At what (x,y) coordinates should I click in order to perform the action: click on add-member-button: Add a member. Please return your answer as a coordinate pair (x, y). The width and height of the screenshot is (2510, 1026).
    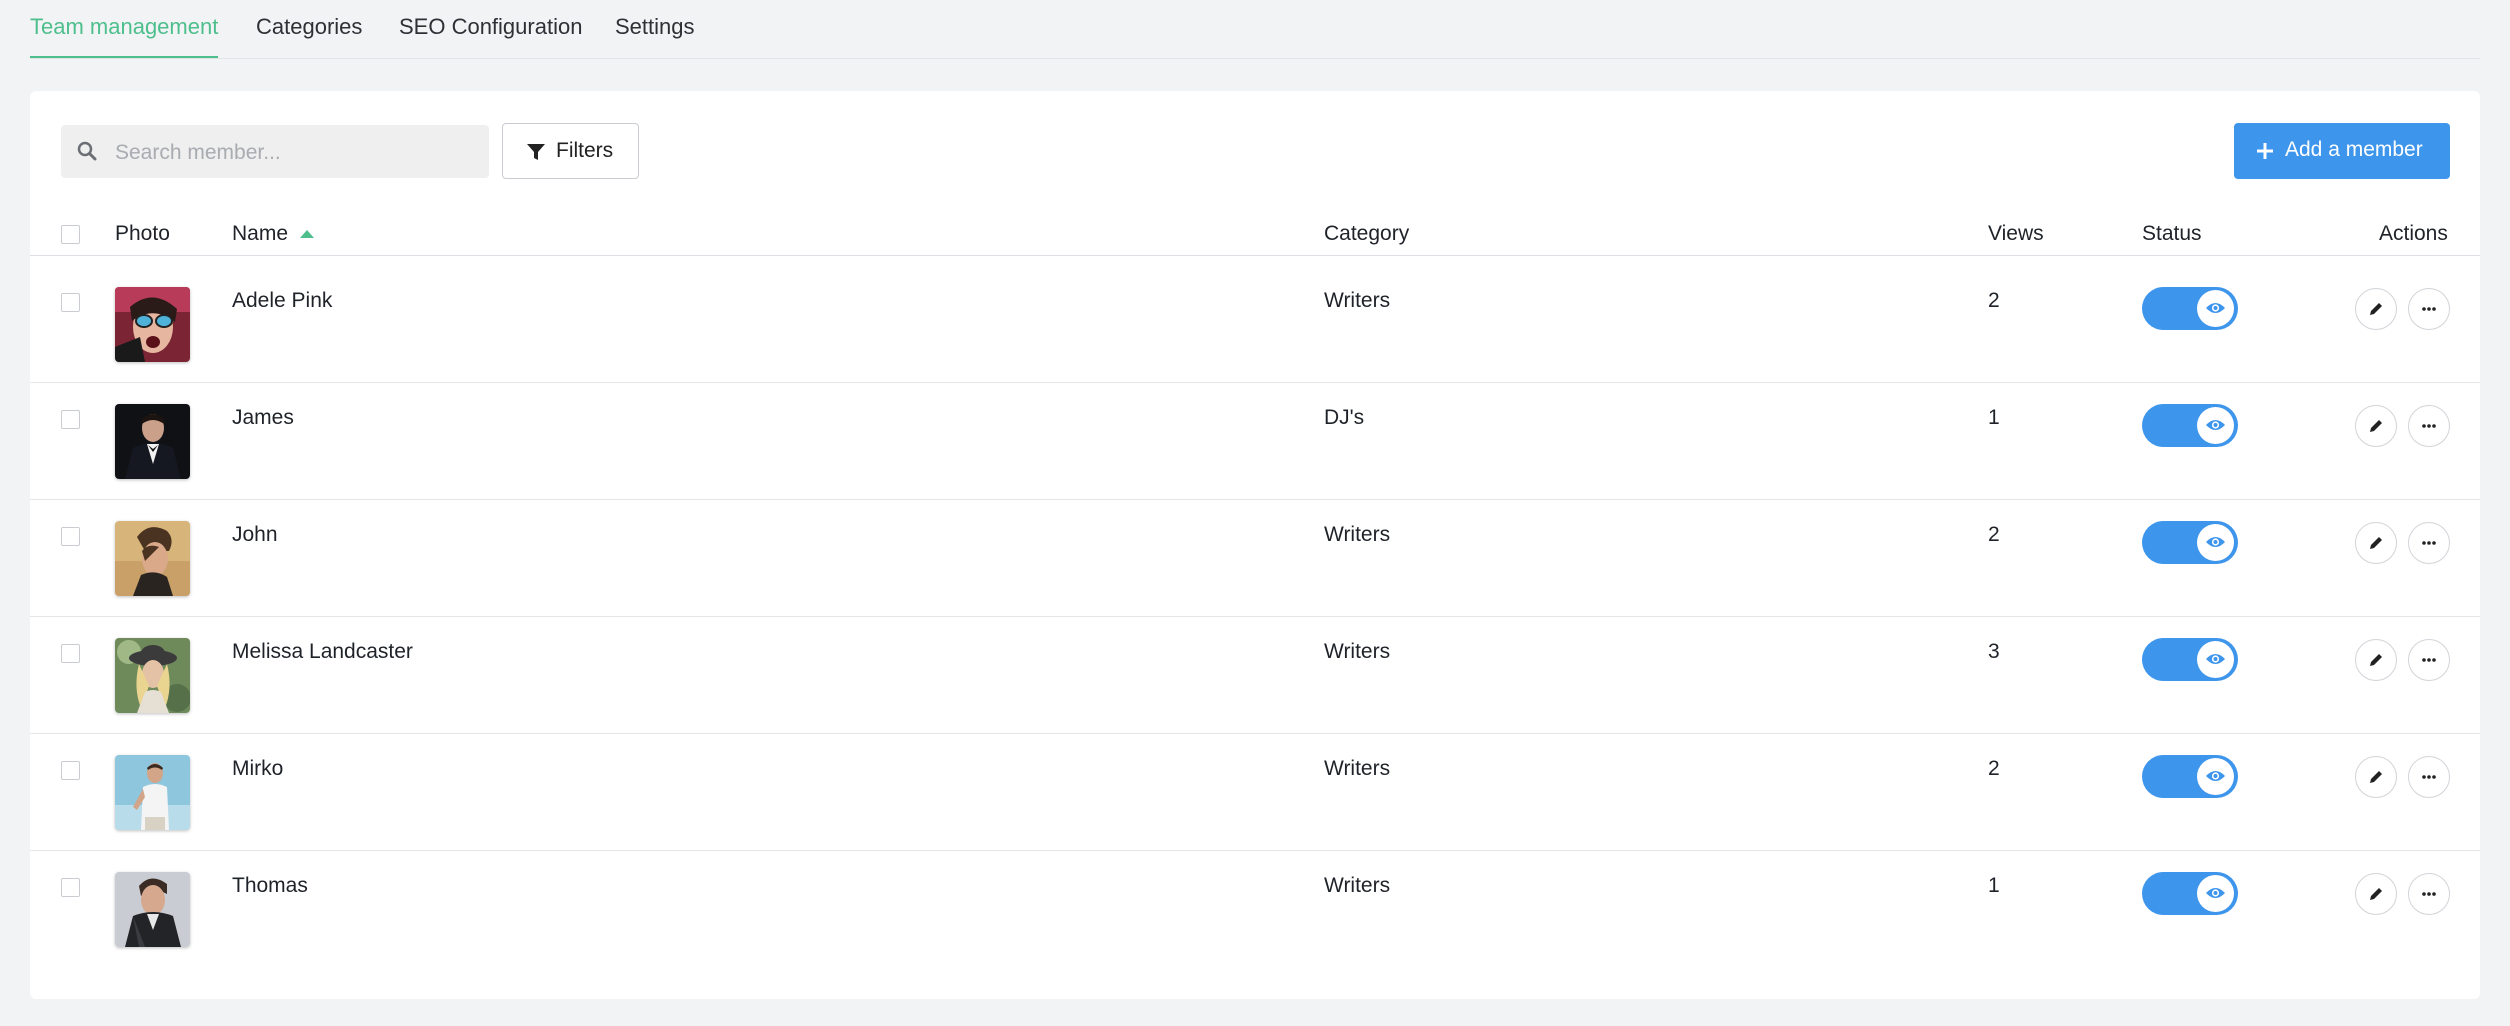
    Looking at the image, I should click on (2342, 151).